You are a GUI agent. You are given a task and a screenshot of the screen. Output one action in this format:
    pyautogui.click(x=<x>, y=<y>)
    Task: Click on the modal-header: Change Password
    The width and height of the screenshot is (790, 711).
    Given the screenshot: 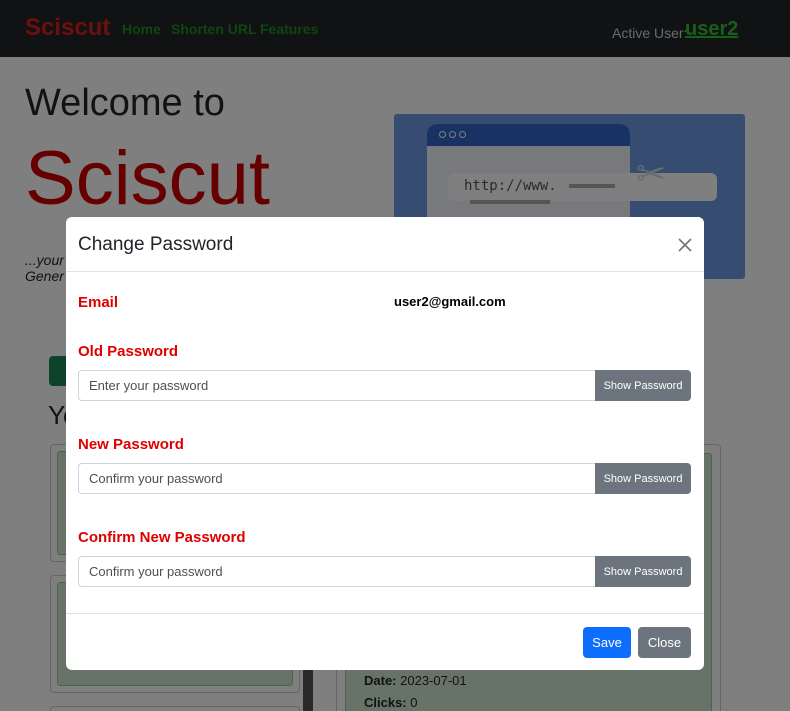 What is the action you would take?
    pyautogui.click(x=385, y=244)
    